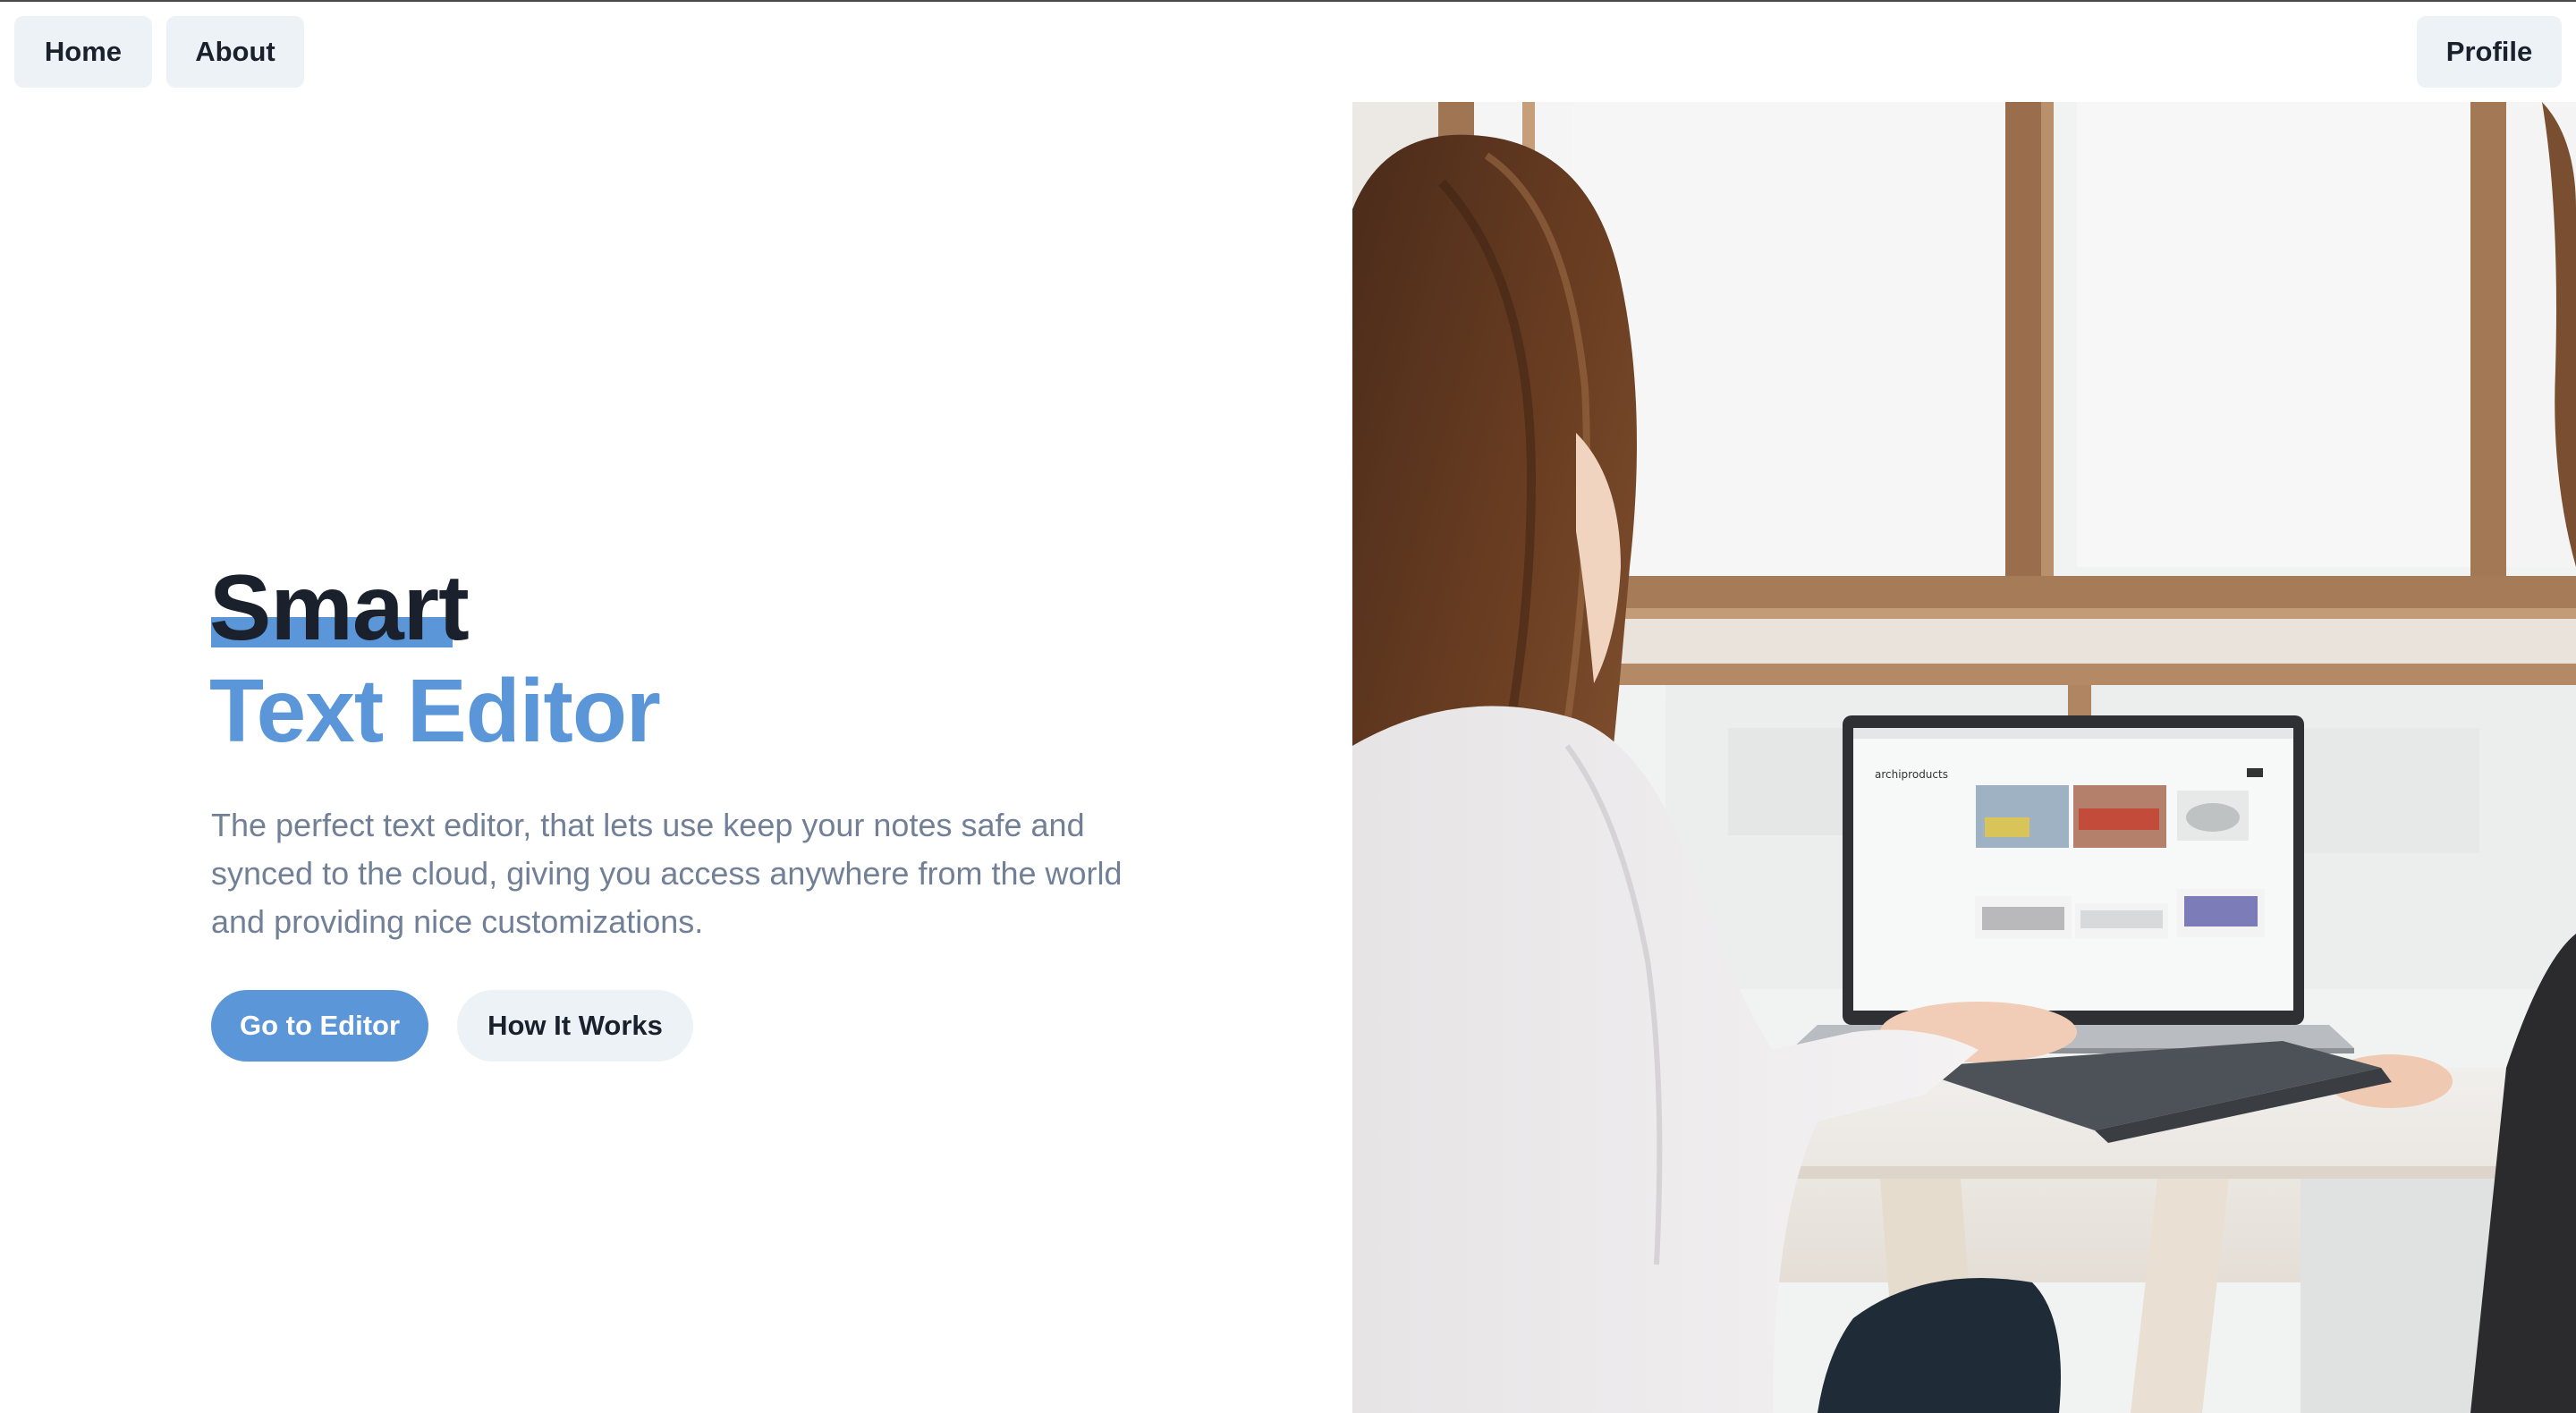 This screenshot has width=2576, height=1413. I want to click on nav-profile-button: Profile, so click(2489, 52).